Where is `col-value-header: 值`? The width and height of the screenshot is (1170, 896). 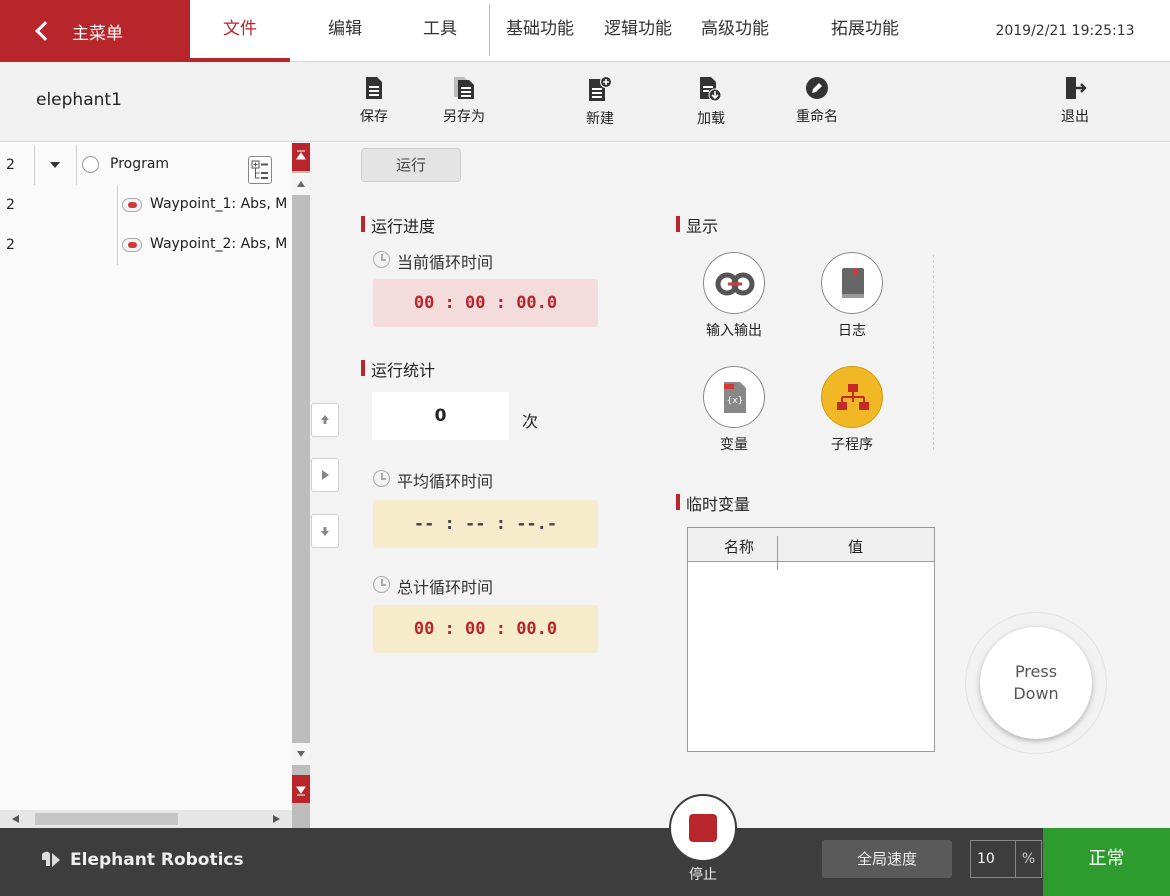
col-value-header: 值 is located at coordinates (856, 547).